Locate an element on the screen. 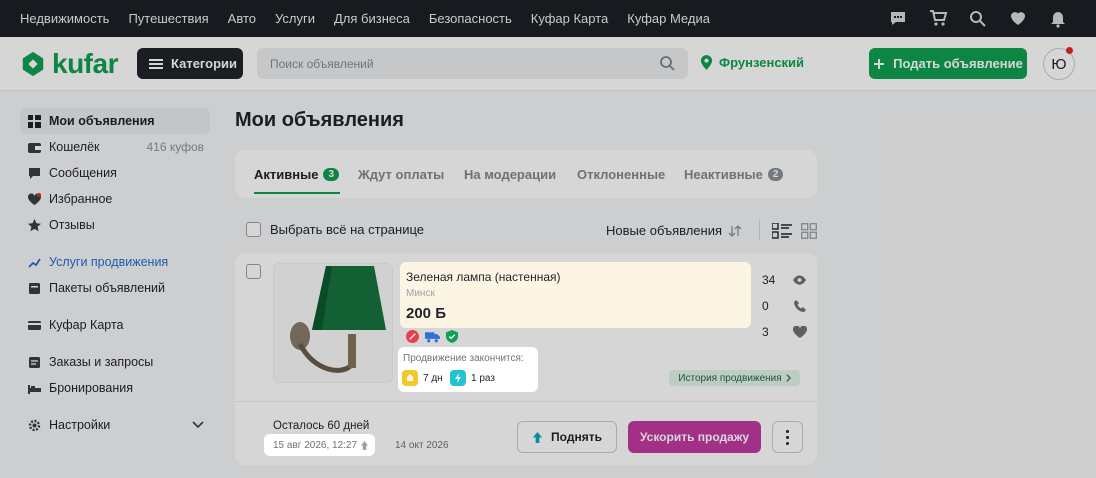 The image size is (1096, 478). post-ad-label: Подать объявление is located at coordinates (958, 63).